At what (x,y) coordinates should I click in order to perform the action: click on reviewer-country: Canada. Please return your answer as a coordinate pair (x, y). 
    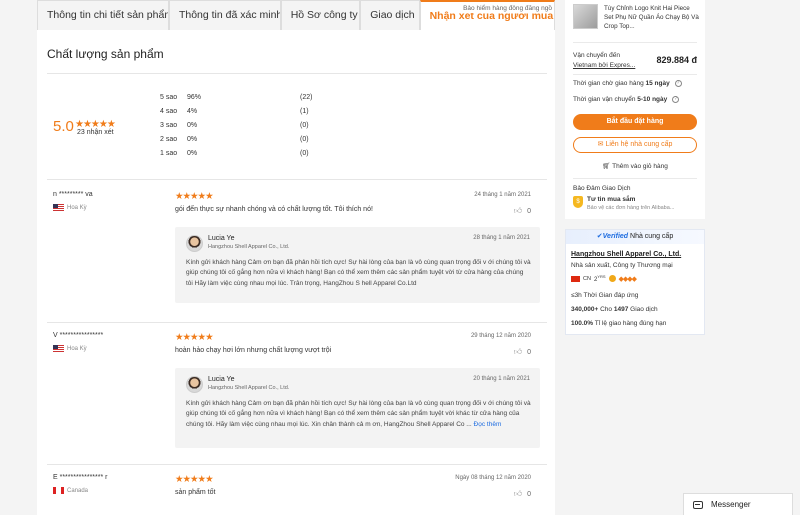
    Looking at the image, I should click on (70, 490).